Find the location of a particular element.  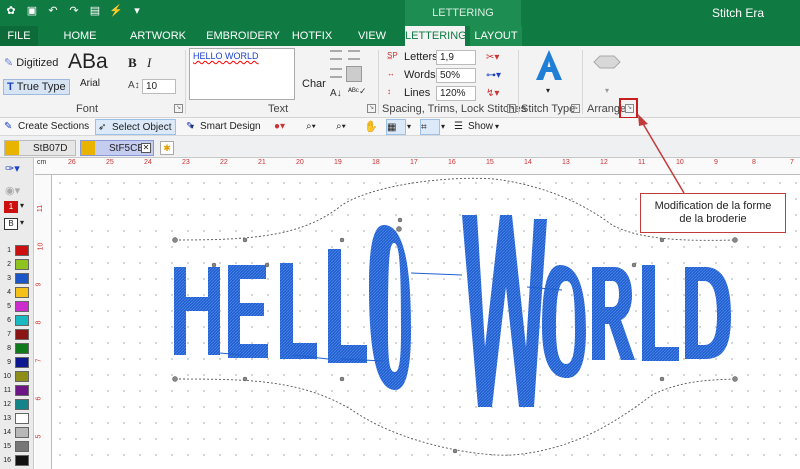

show-dropdown: ▾ is located at coordinates (497, 127).